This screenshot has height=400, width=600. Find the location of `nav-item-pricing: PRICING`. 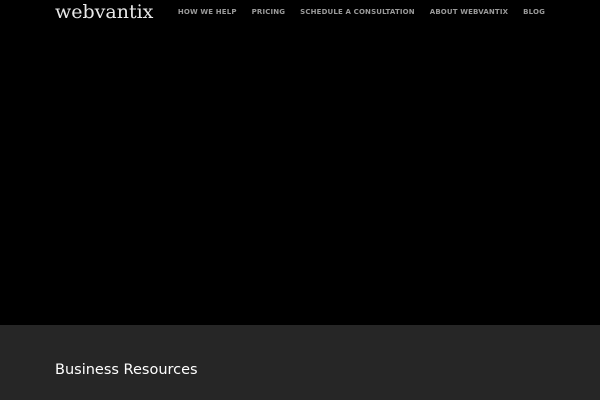

nav-item-pricing: PRICING is located at coordinates (269, 12).